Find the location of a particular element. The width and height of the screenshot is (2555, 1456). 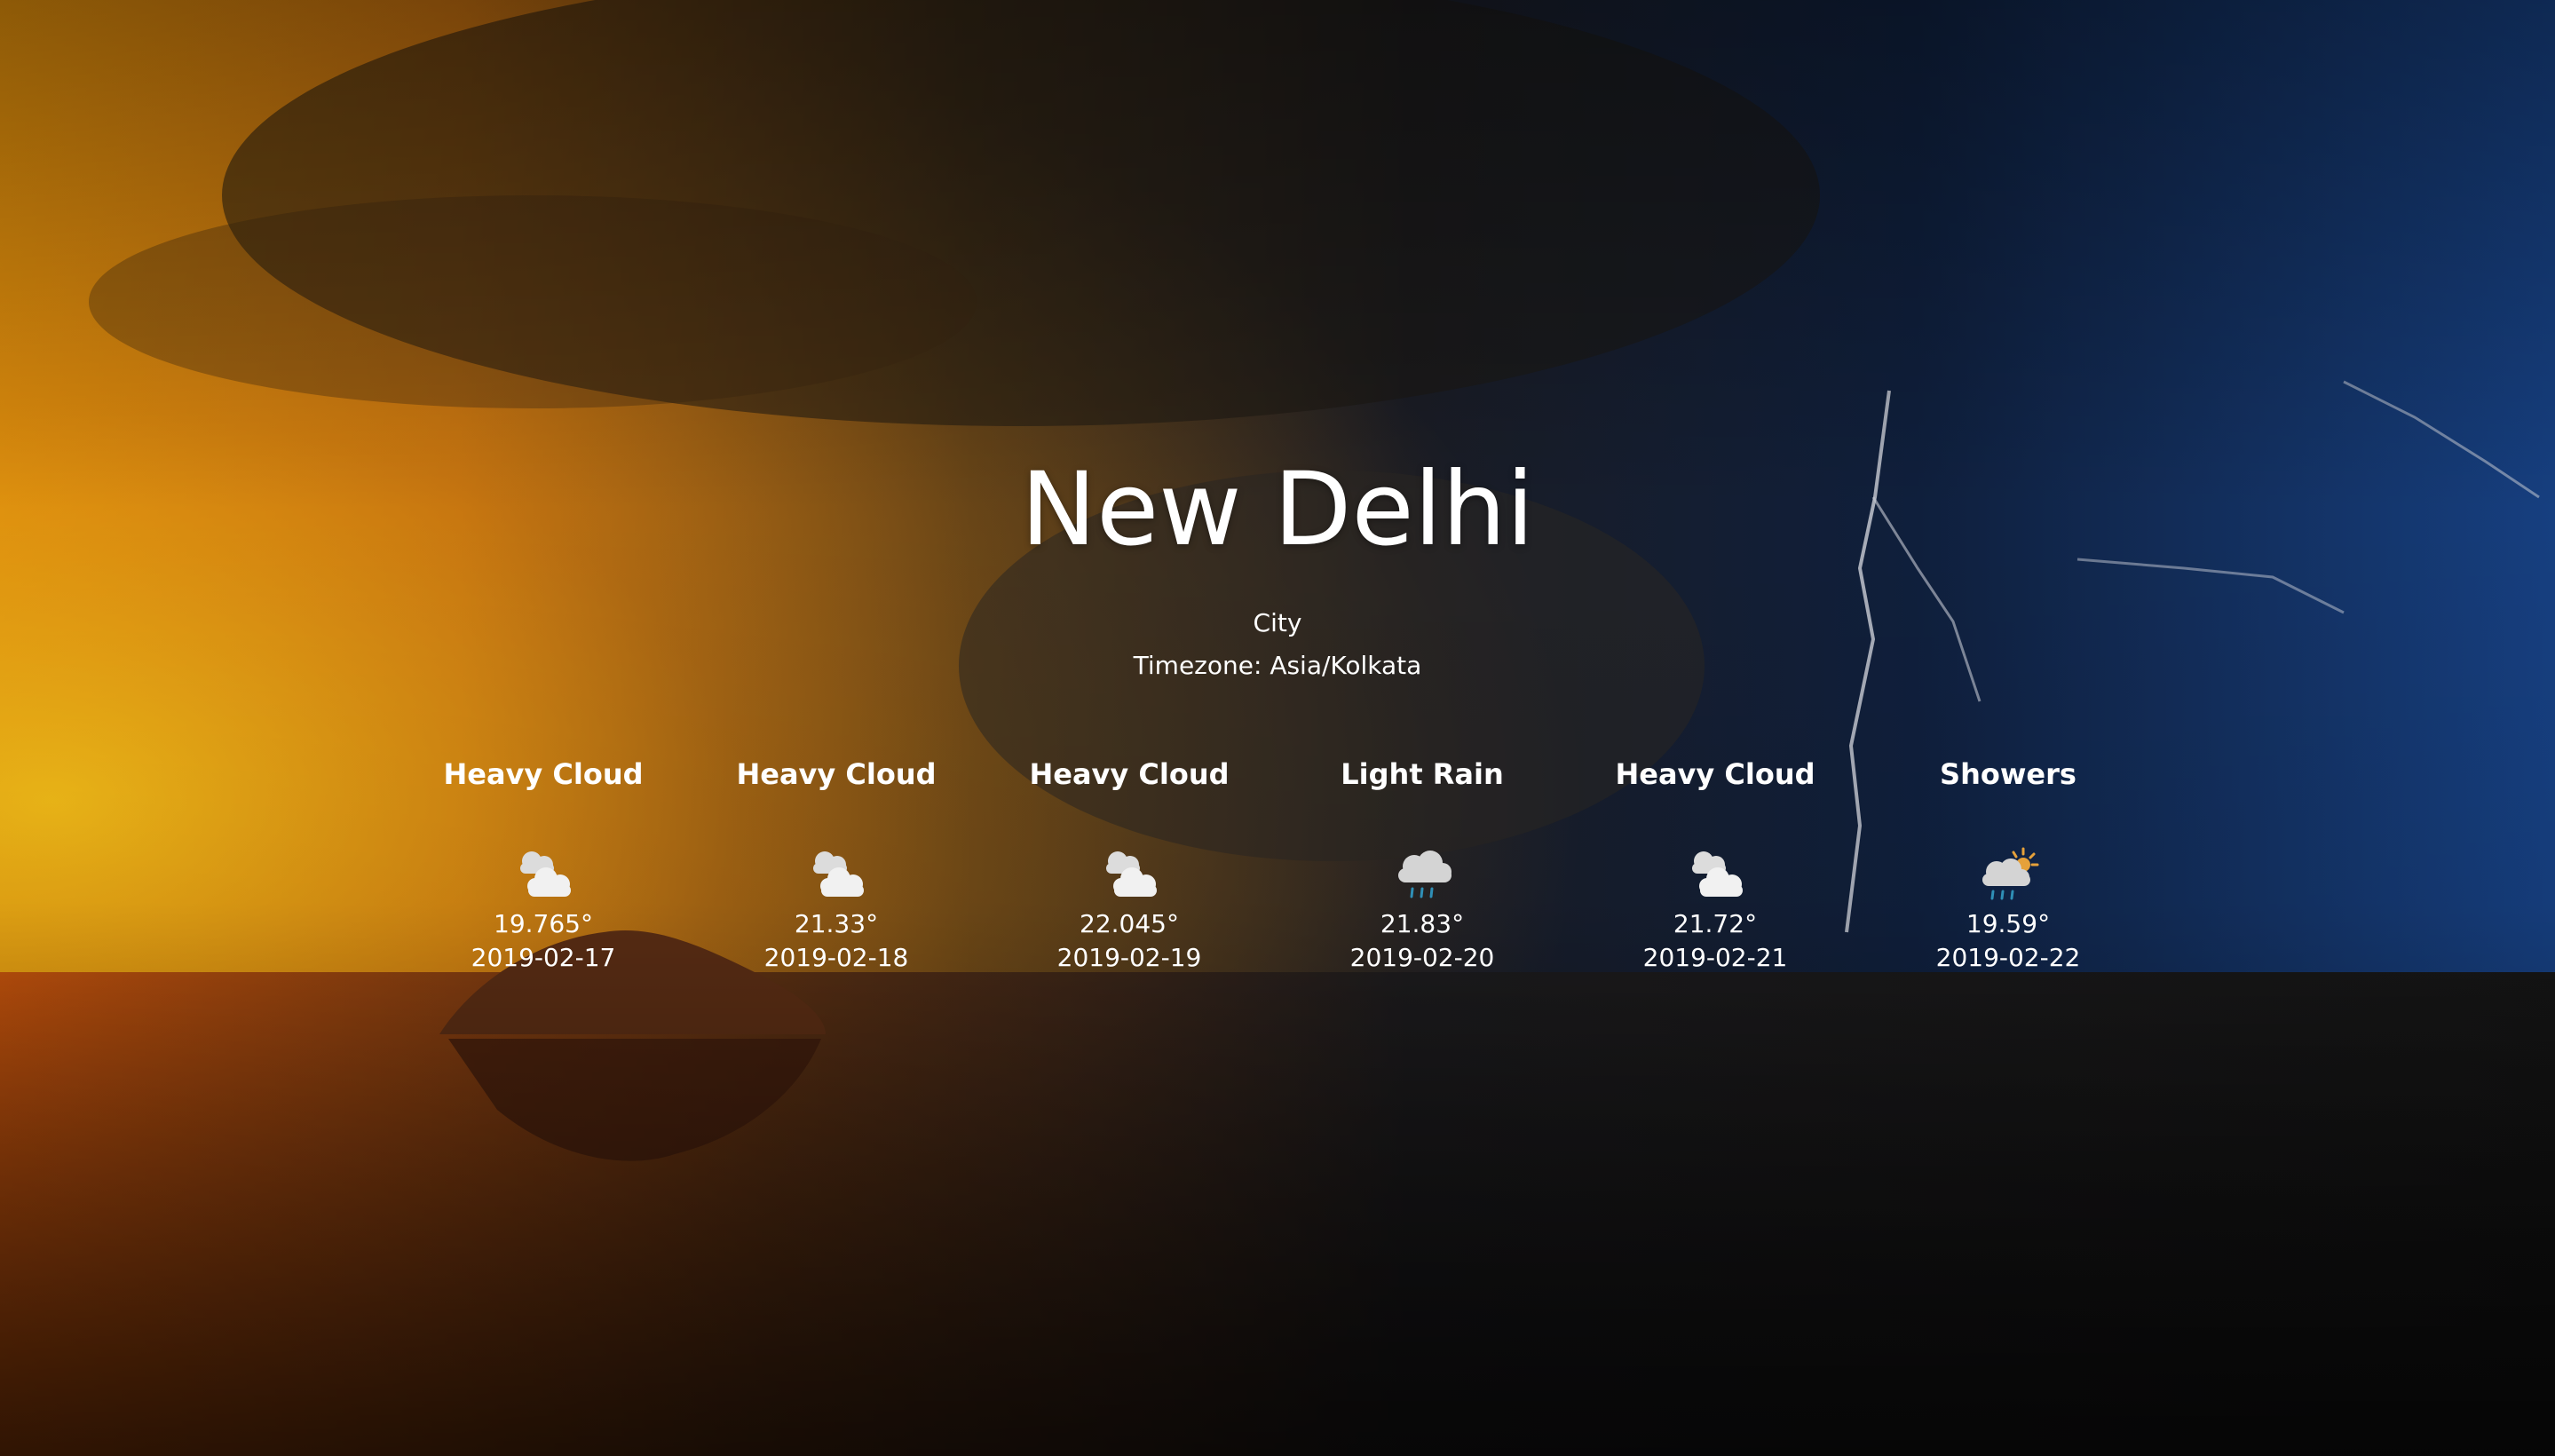

forecast-date: 2019-02-20 is located at coordinates (1422, 957).